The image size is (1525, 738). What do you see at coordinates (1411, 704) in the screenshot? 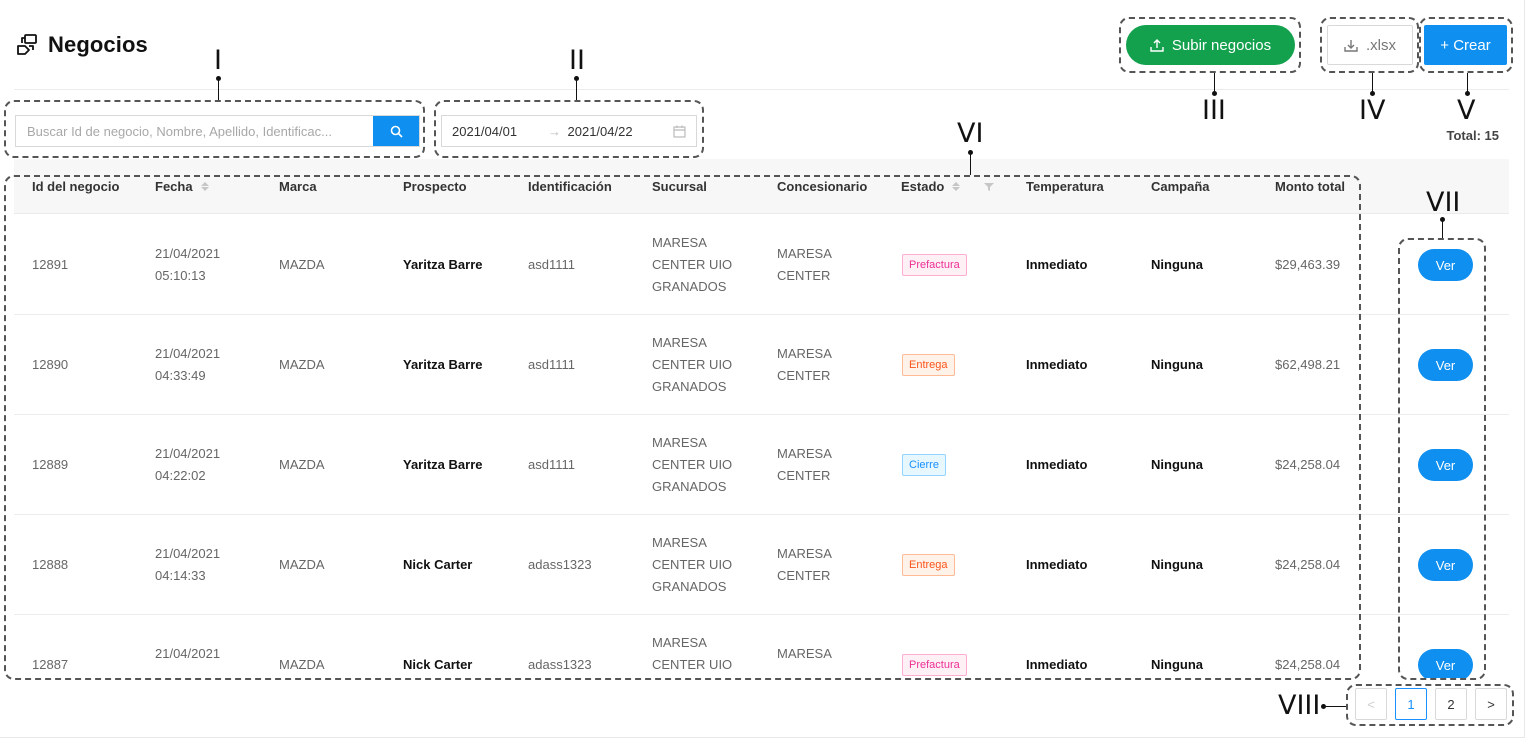
I see `pagination-page-1: 1` at bounding box center [1411, 704].